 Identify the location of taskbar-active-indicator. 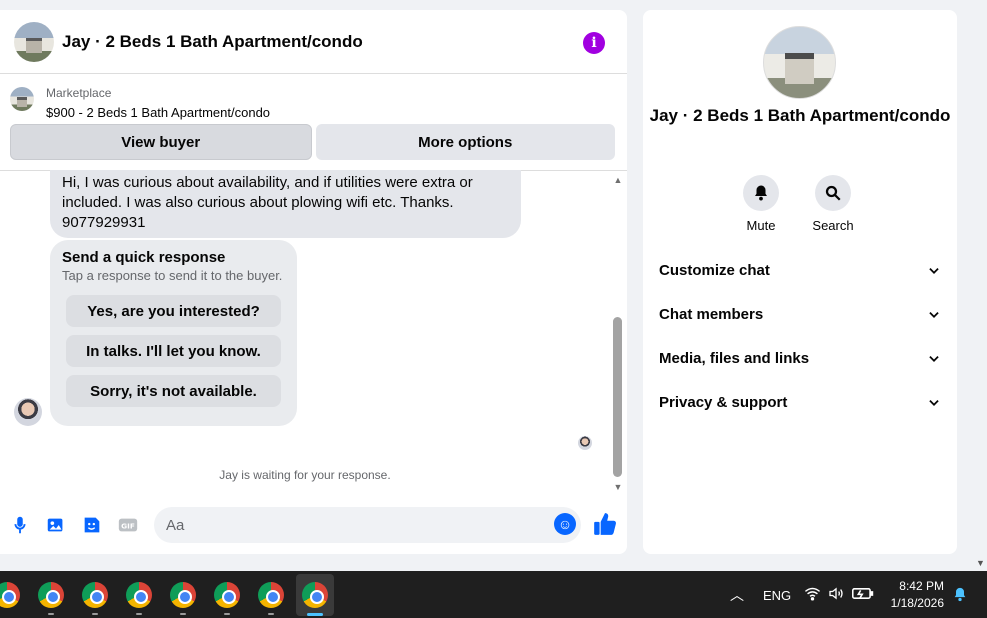
(315, 614).